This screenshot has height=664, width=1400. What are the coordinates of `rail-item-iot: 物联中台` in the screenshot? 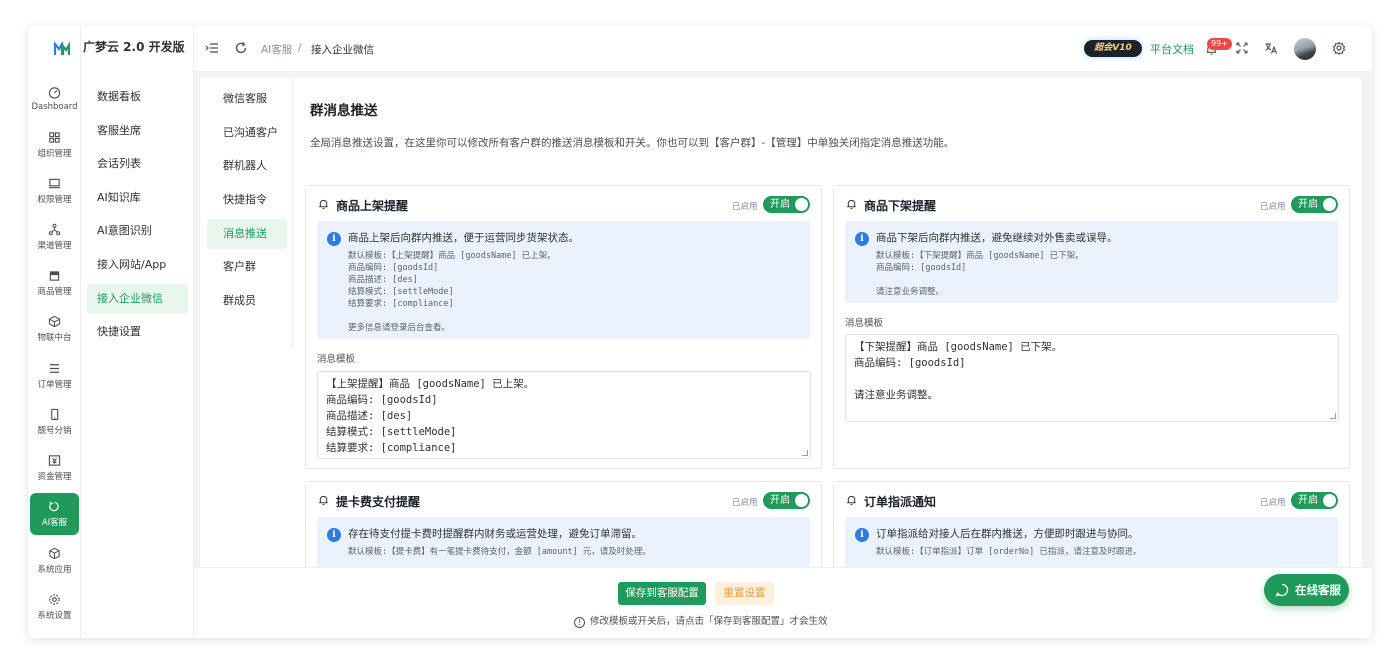 It's located at (54, 329).